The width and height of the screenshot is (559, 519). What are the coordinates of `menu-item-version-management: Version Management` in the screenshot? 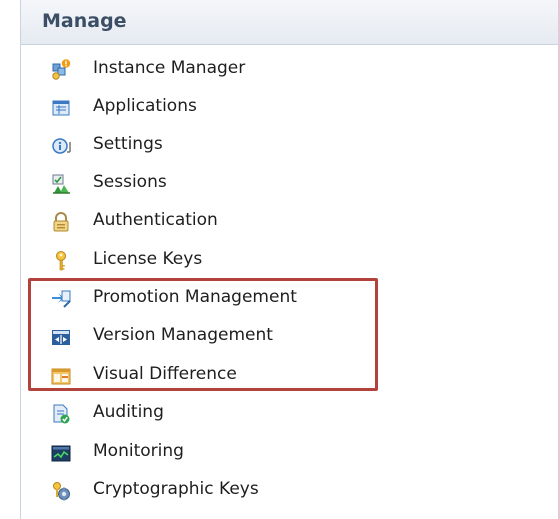 It's located at (289, 337).